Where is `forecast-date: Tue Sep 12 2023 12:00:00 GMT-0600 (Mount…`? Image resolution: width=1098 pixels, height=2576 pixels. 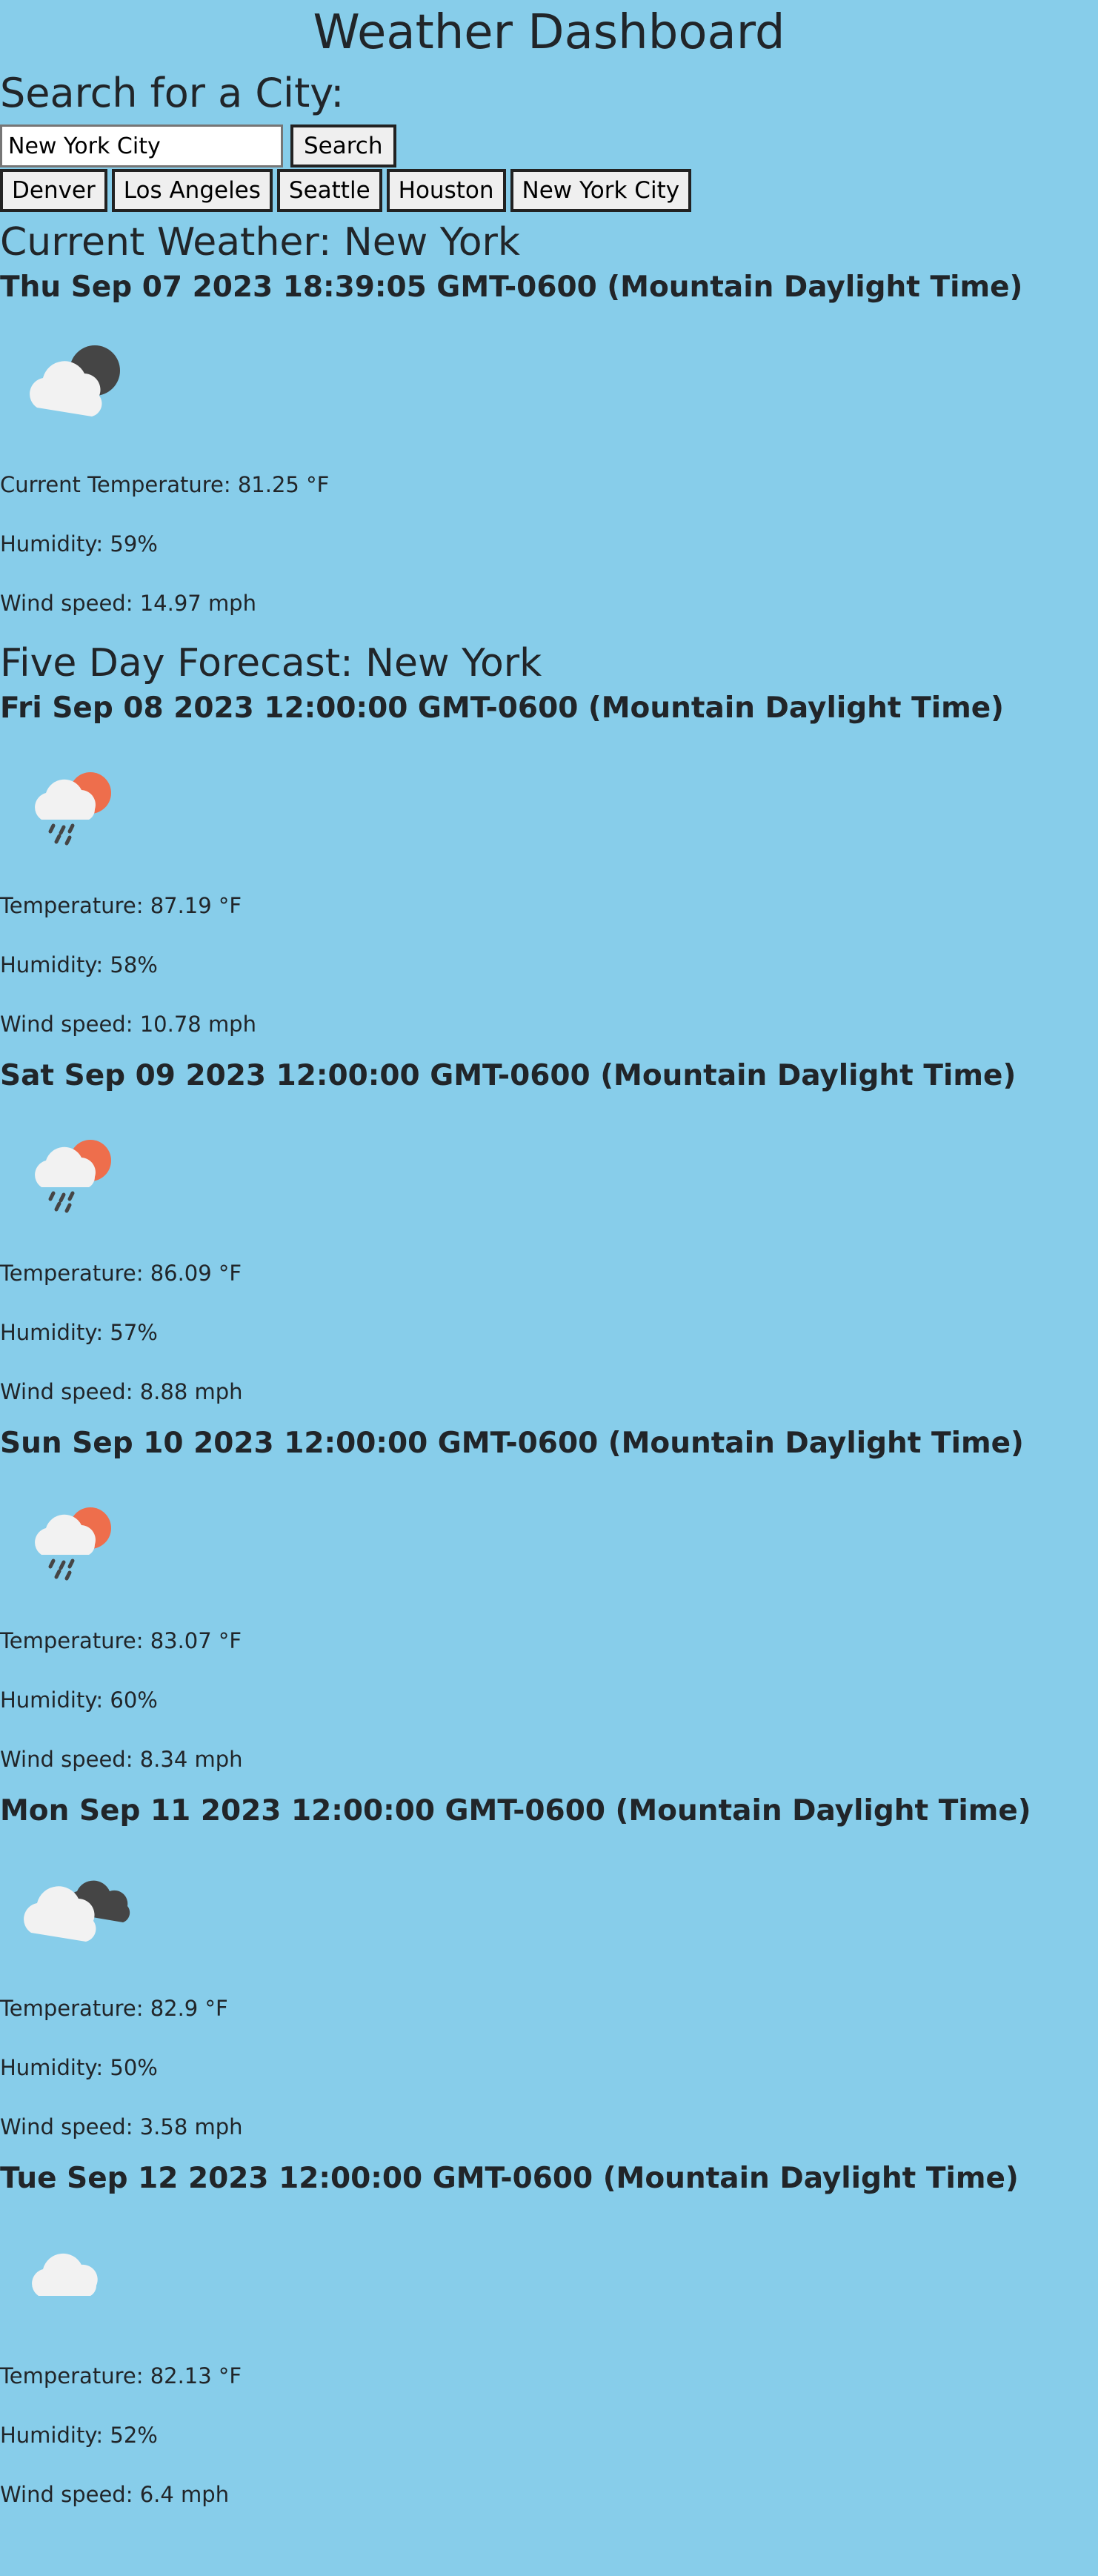
forecast-date: Tue Sep 12 2023 12:00:00 GMT-0600 (Mount… is located at coordinates (509, 2178).